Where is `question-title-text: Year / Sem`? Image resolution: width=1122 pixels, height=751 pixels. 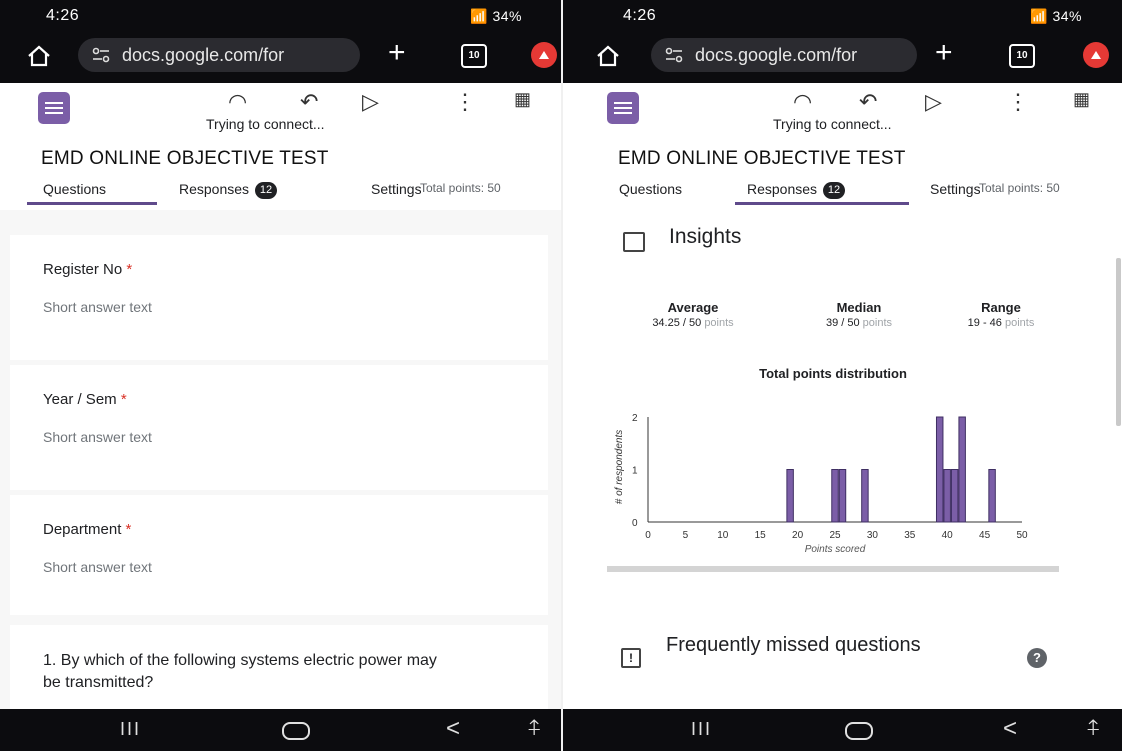
question-title-text: Year / Sem is located at coordinates (80, 399).